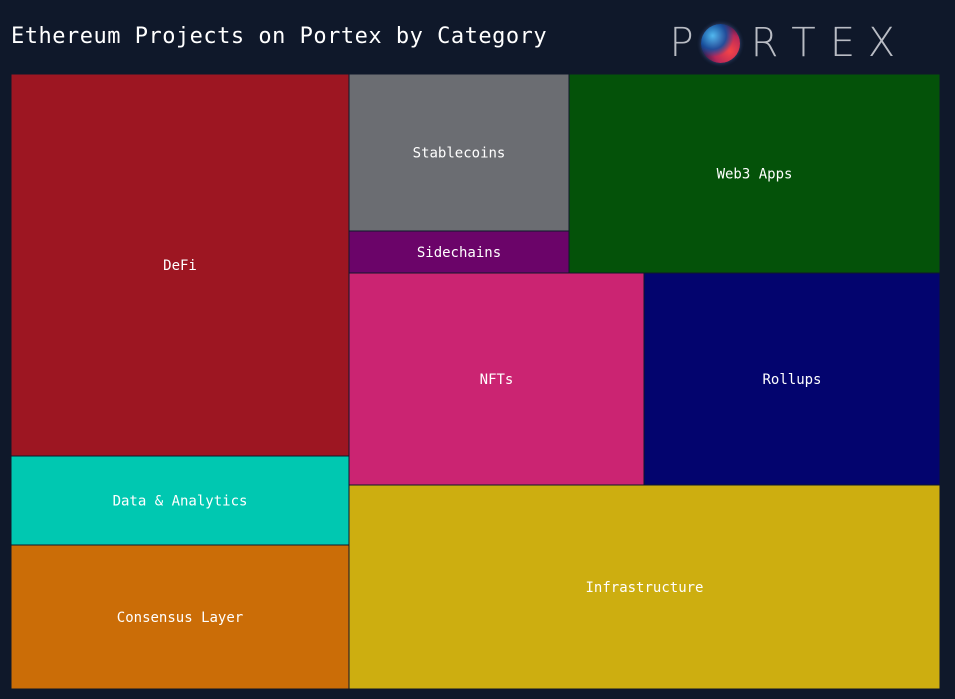 The width and height of the screenshot is (955, 699). I want to click on treemap-label-sidechains: Sidechains, so click(459, 253).